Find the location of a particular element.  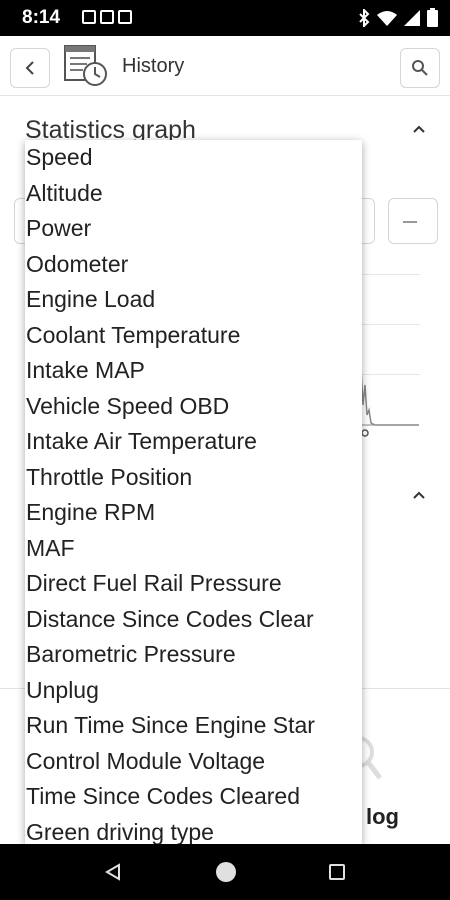

status-bar: 8:14 is located at coordinates (225, 18).